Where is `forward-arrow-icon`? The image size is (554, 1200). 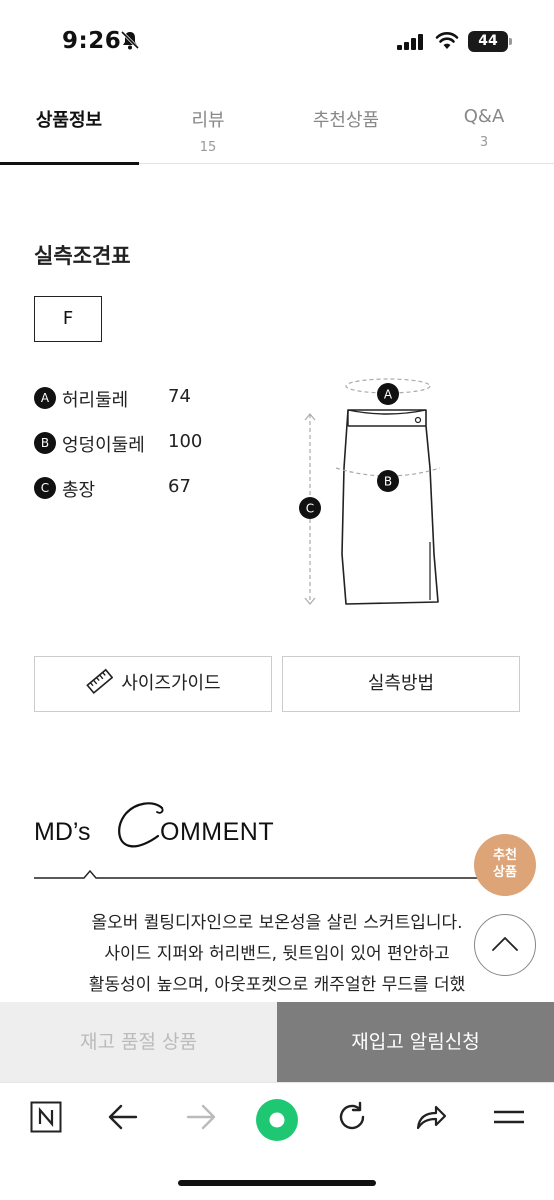 forward-arrow-icon is located at coordinates (201, 1117).